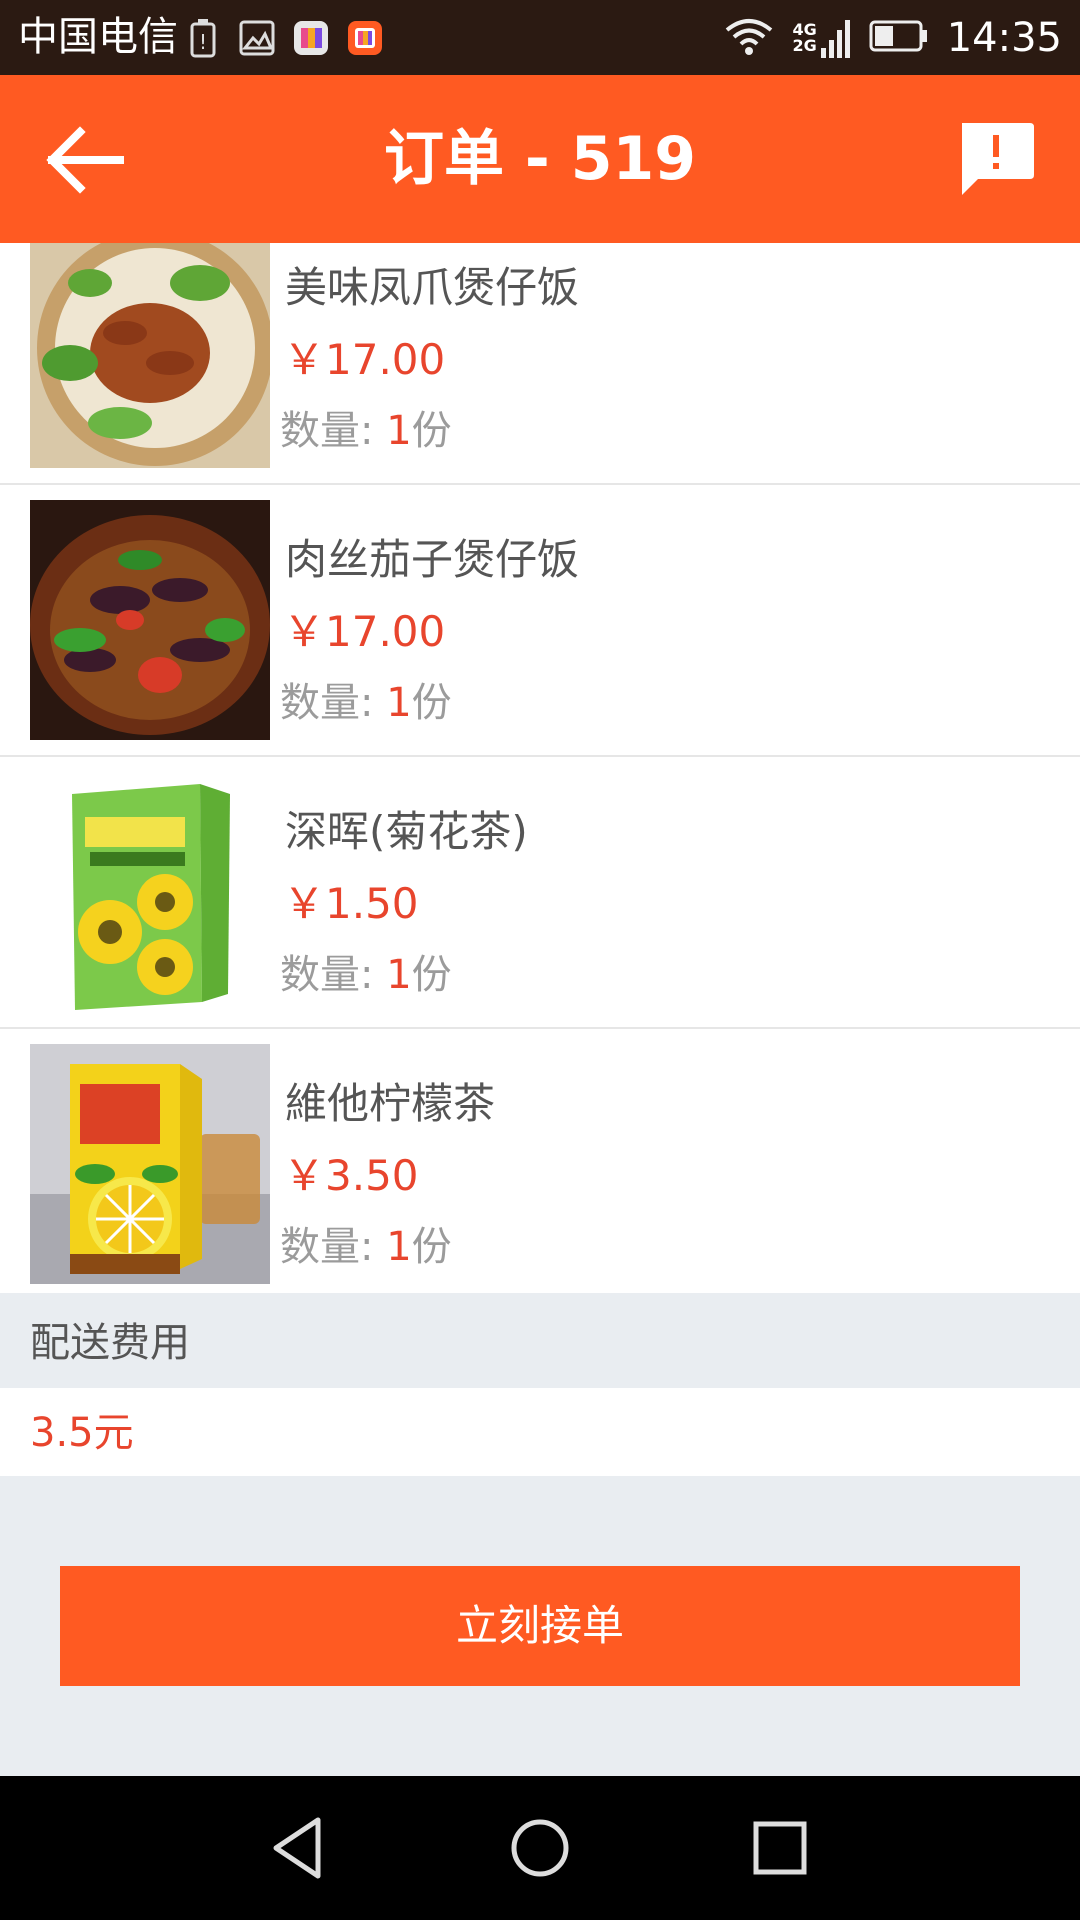 The width and height of the screenshot is (1080, 1920). What do you see at coordinates (821, 38) in the screenshot?
I see `signal-icon: 4G 2G` at bounding box center [821, 38].